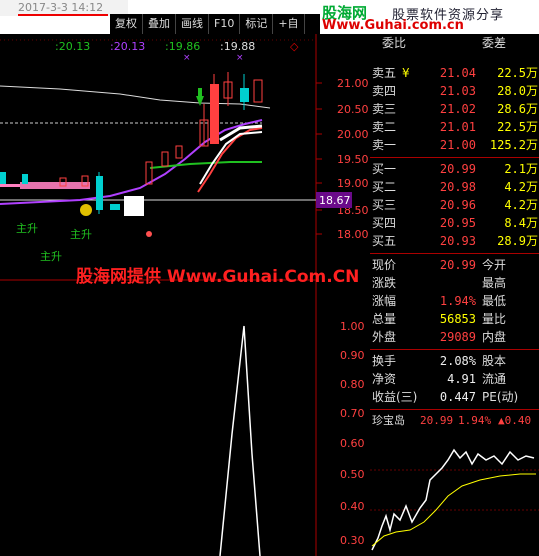 Image resolution: width=539 pixels, height=556 pixels. Describe the element at coordinates (454, 157) in the screenshot. I see `ask-bid-divider` at that location.